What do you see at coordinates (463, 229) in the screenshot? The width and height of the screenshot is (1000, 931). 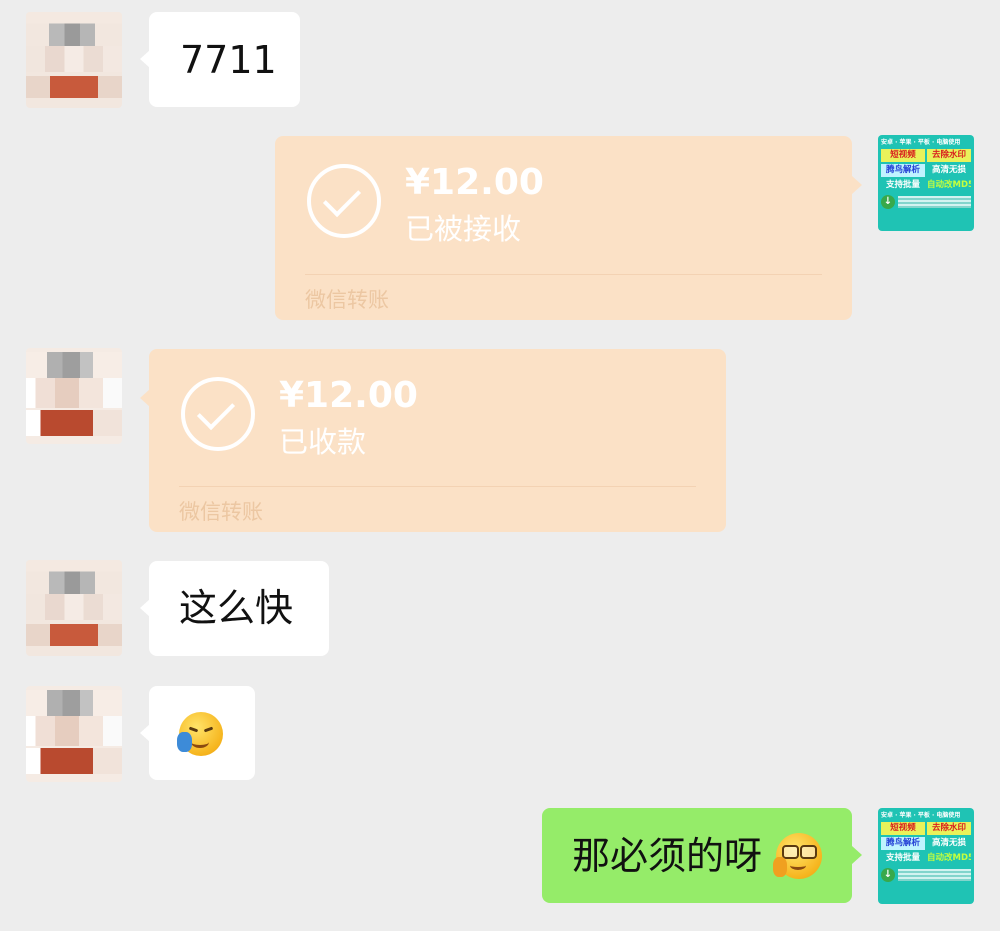 I see `transfer-status: 已被接收` at bounding box center [463, 229].